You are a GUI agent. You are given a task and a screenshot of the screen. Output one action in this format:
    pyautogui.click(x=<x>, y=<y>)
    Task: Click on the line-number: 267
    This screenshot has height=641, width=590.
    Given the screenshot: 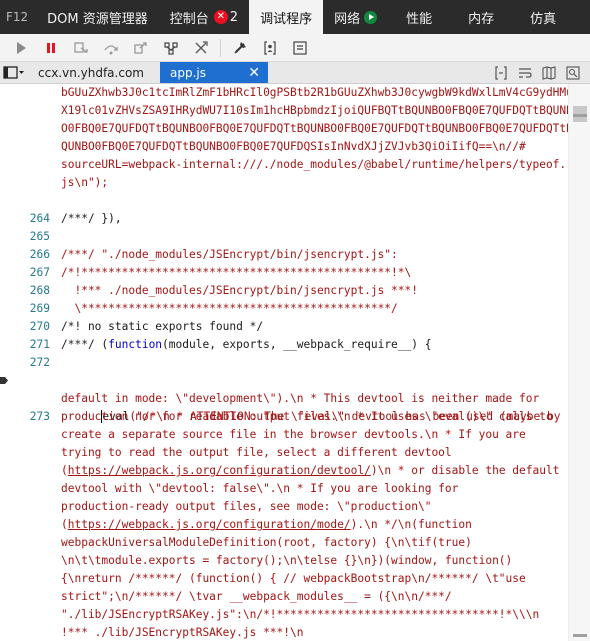 What is the action you would take?
    pyautogui.click(x=25, y=273)
    